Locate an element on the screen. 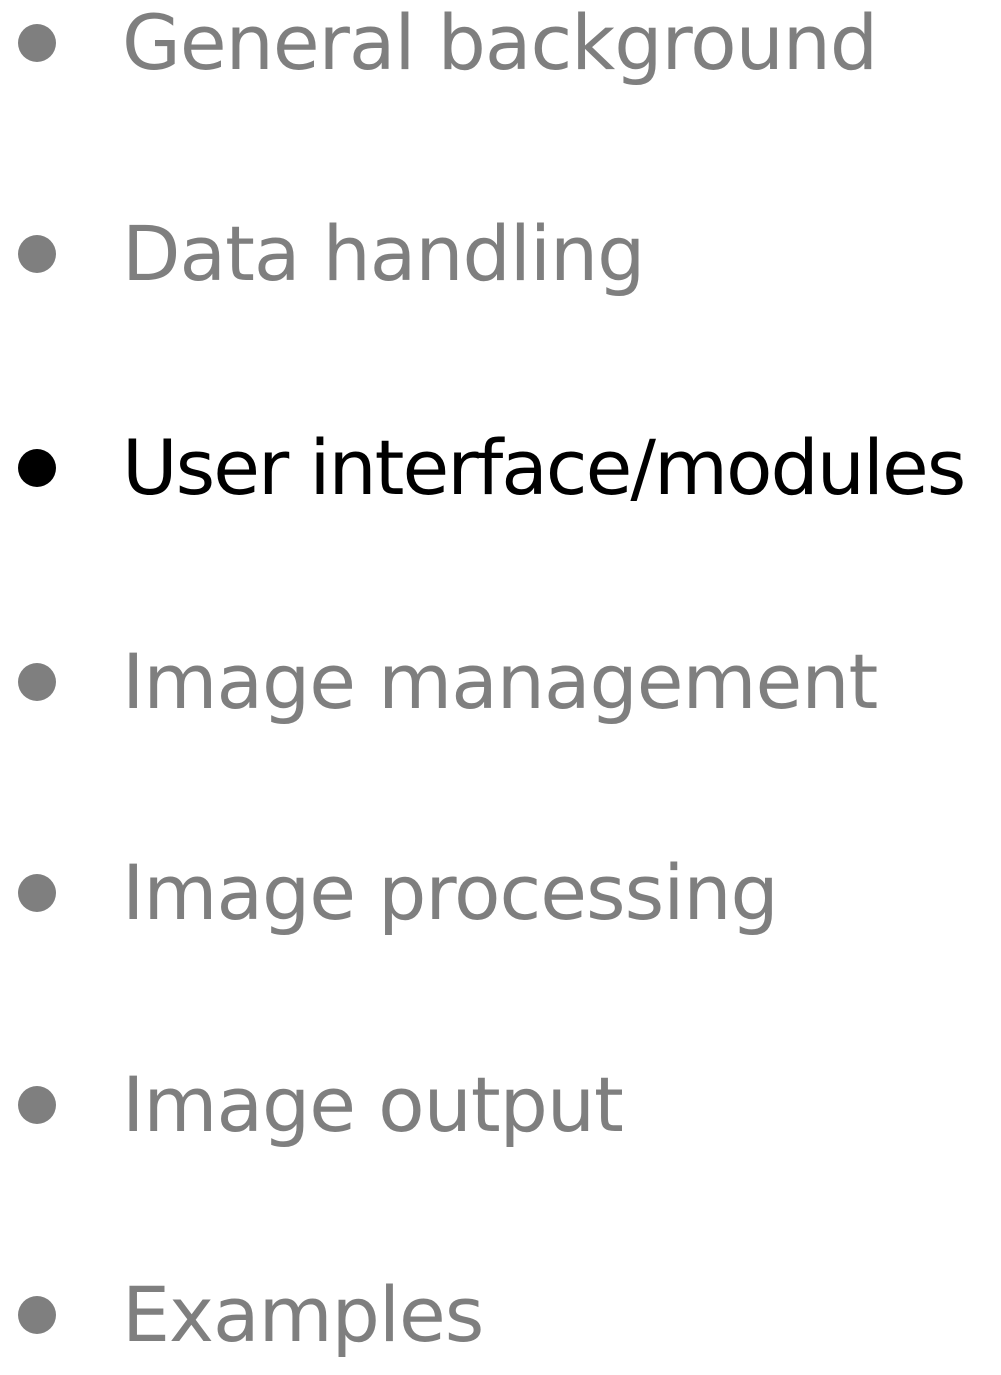 The image size is (1001, 1375). agenda-item-label: Data handling is located at coordinates (383, 253).